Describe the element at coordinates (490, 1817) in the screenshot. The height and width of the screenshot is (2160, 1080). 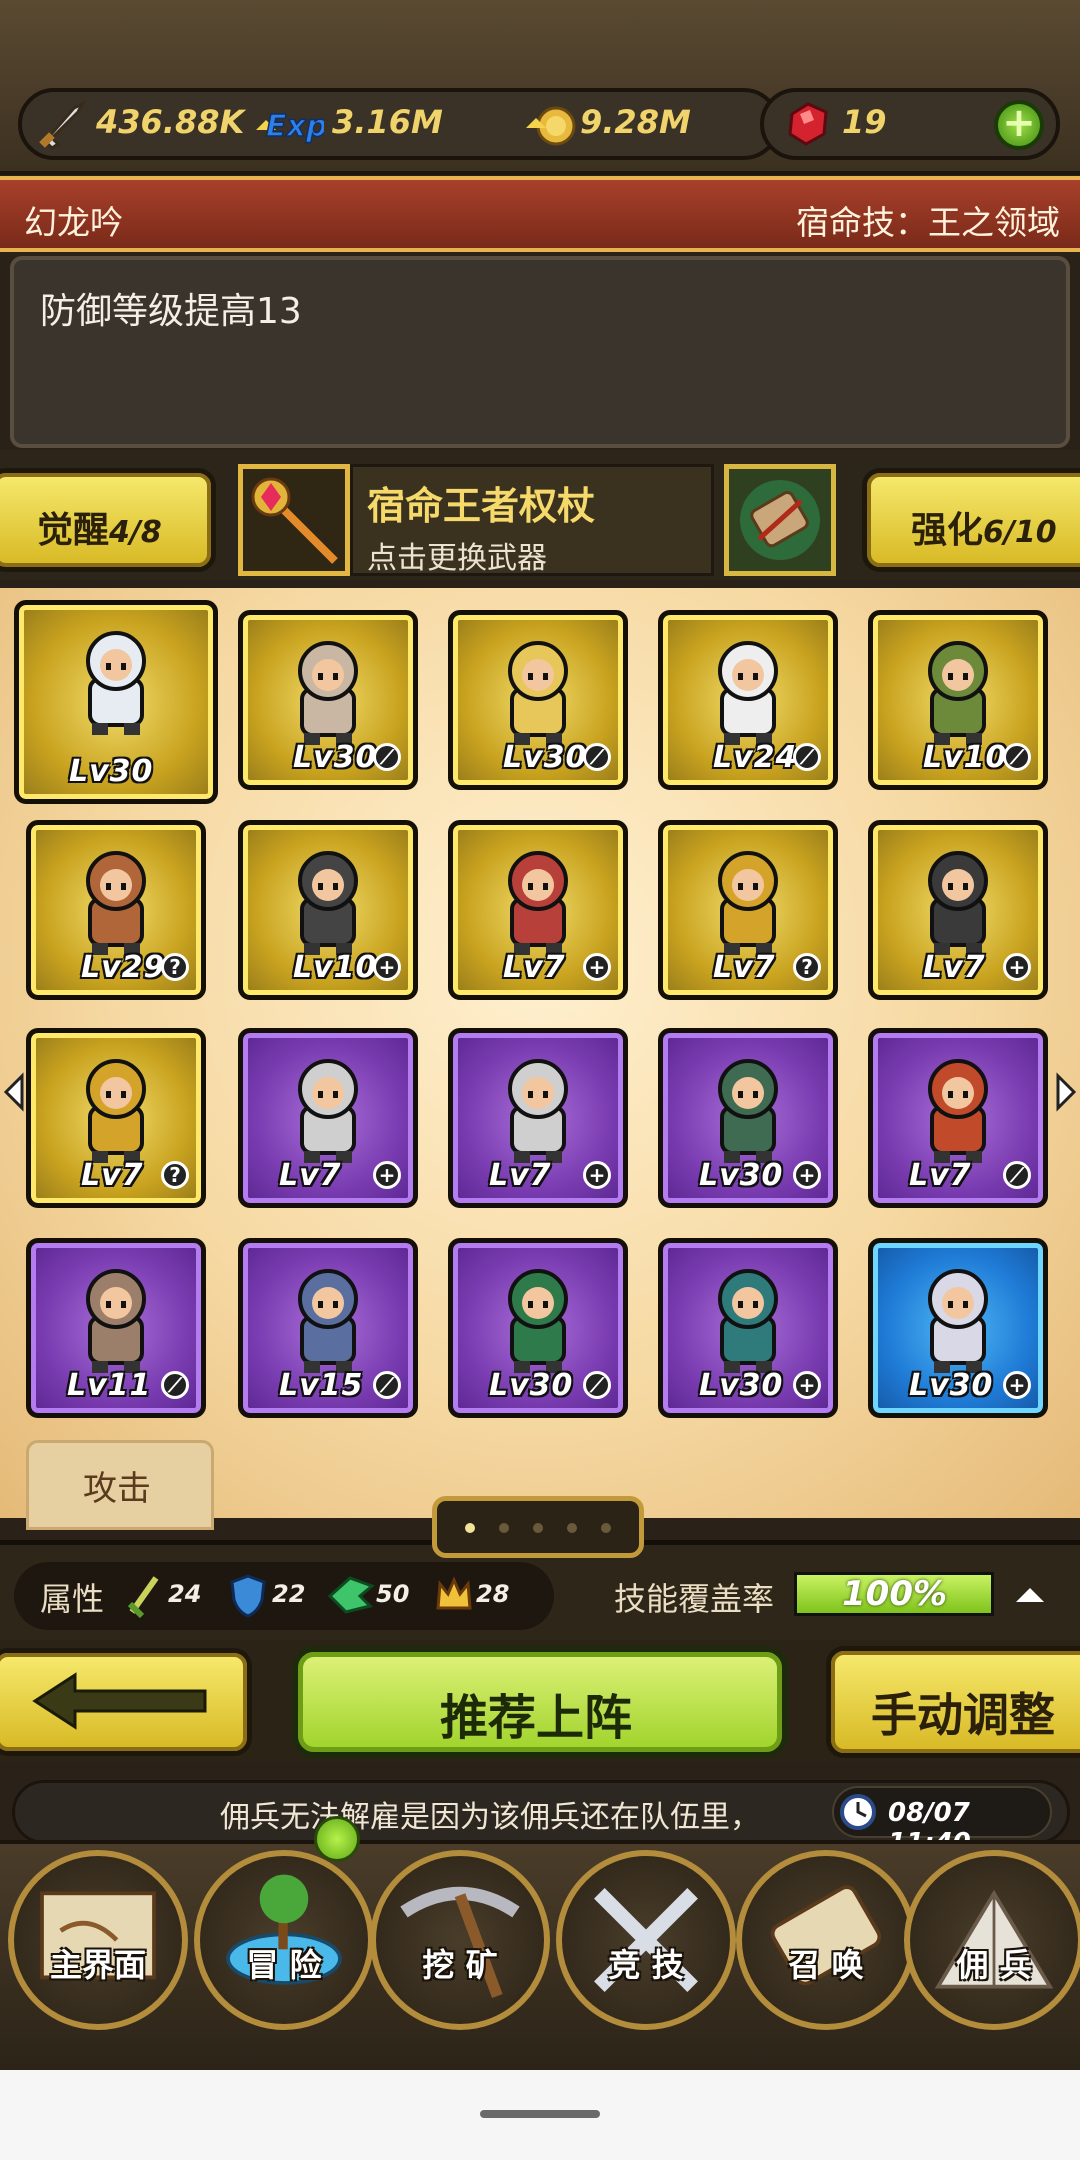
I see `ticker-message: 佣兵无法解雇是因为该佣兵还在队伍里，` at that location.